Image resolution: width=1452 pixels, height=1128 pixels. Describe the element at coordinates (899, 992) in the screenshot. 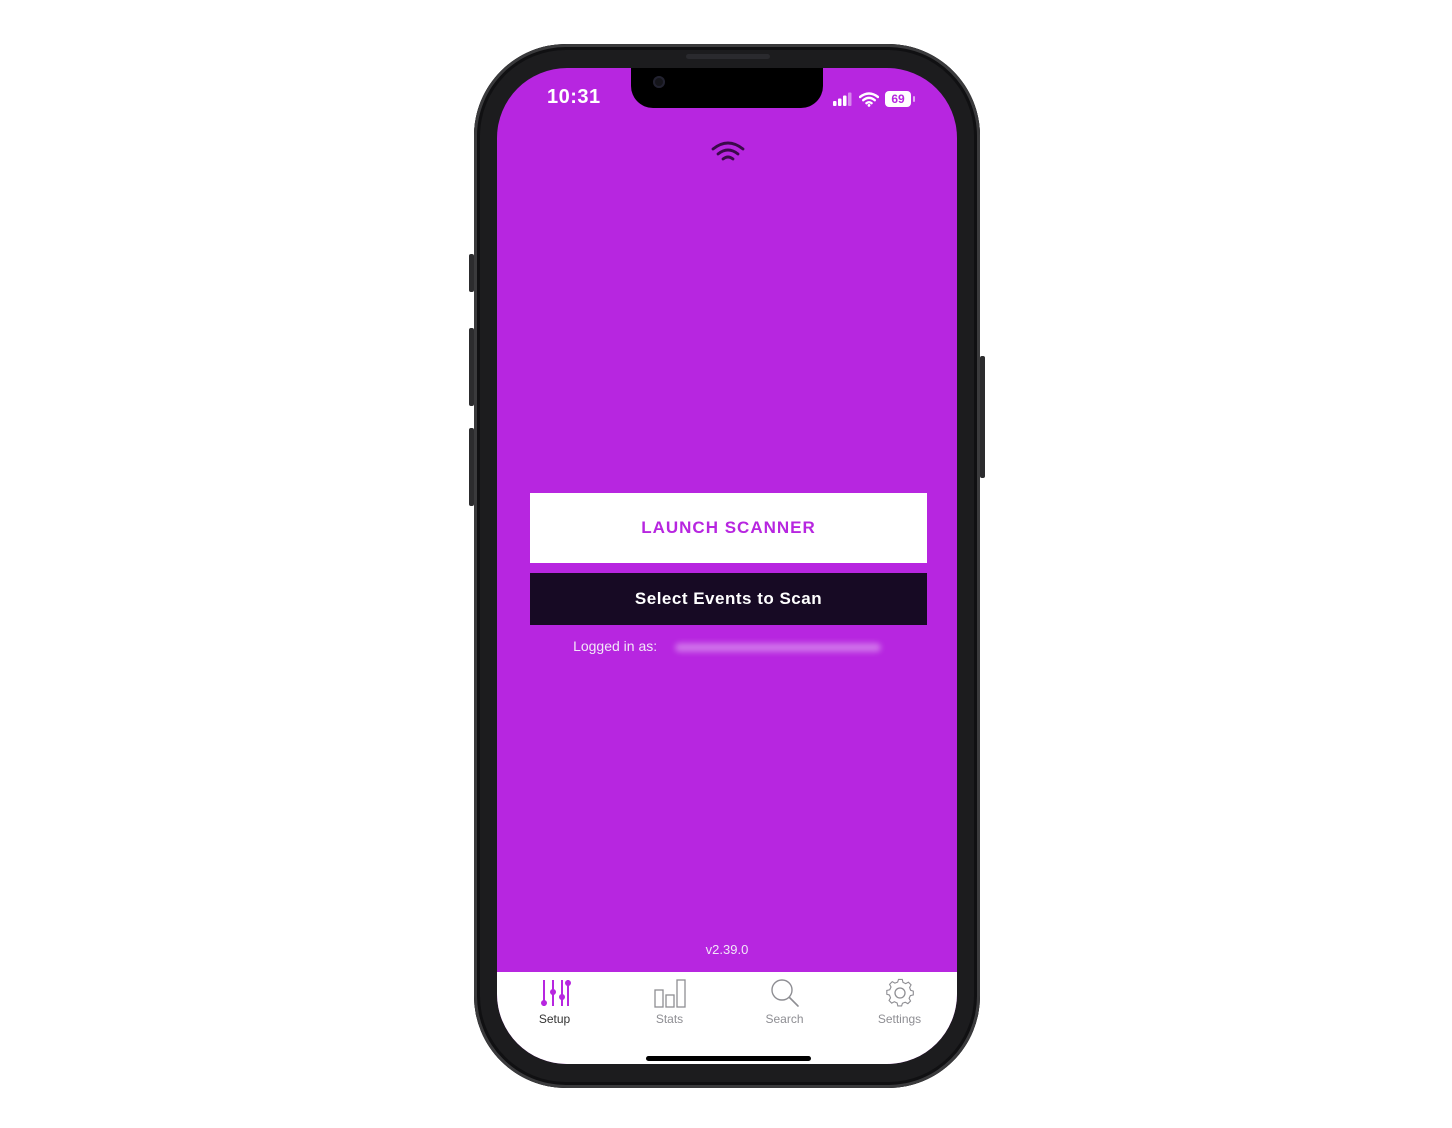

I see `gear-icon` at that location.